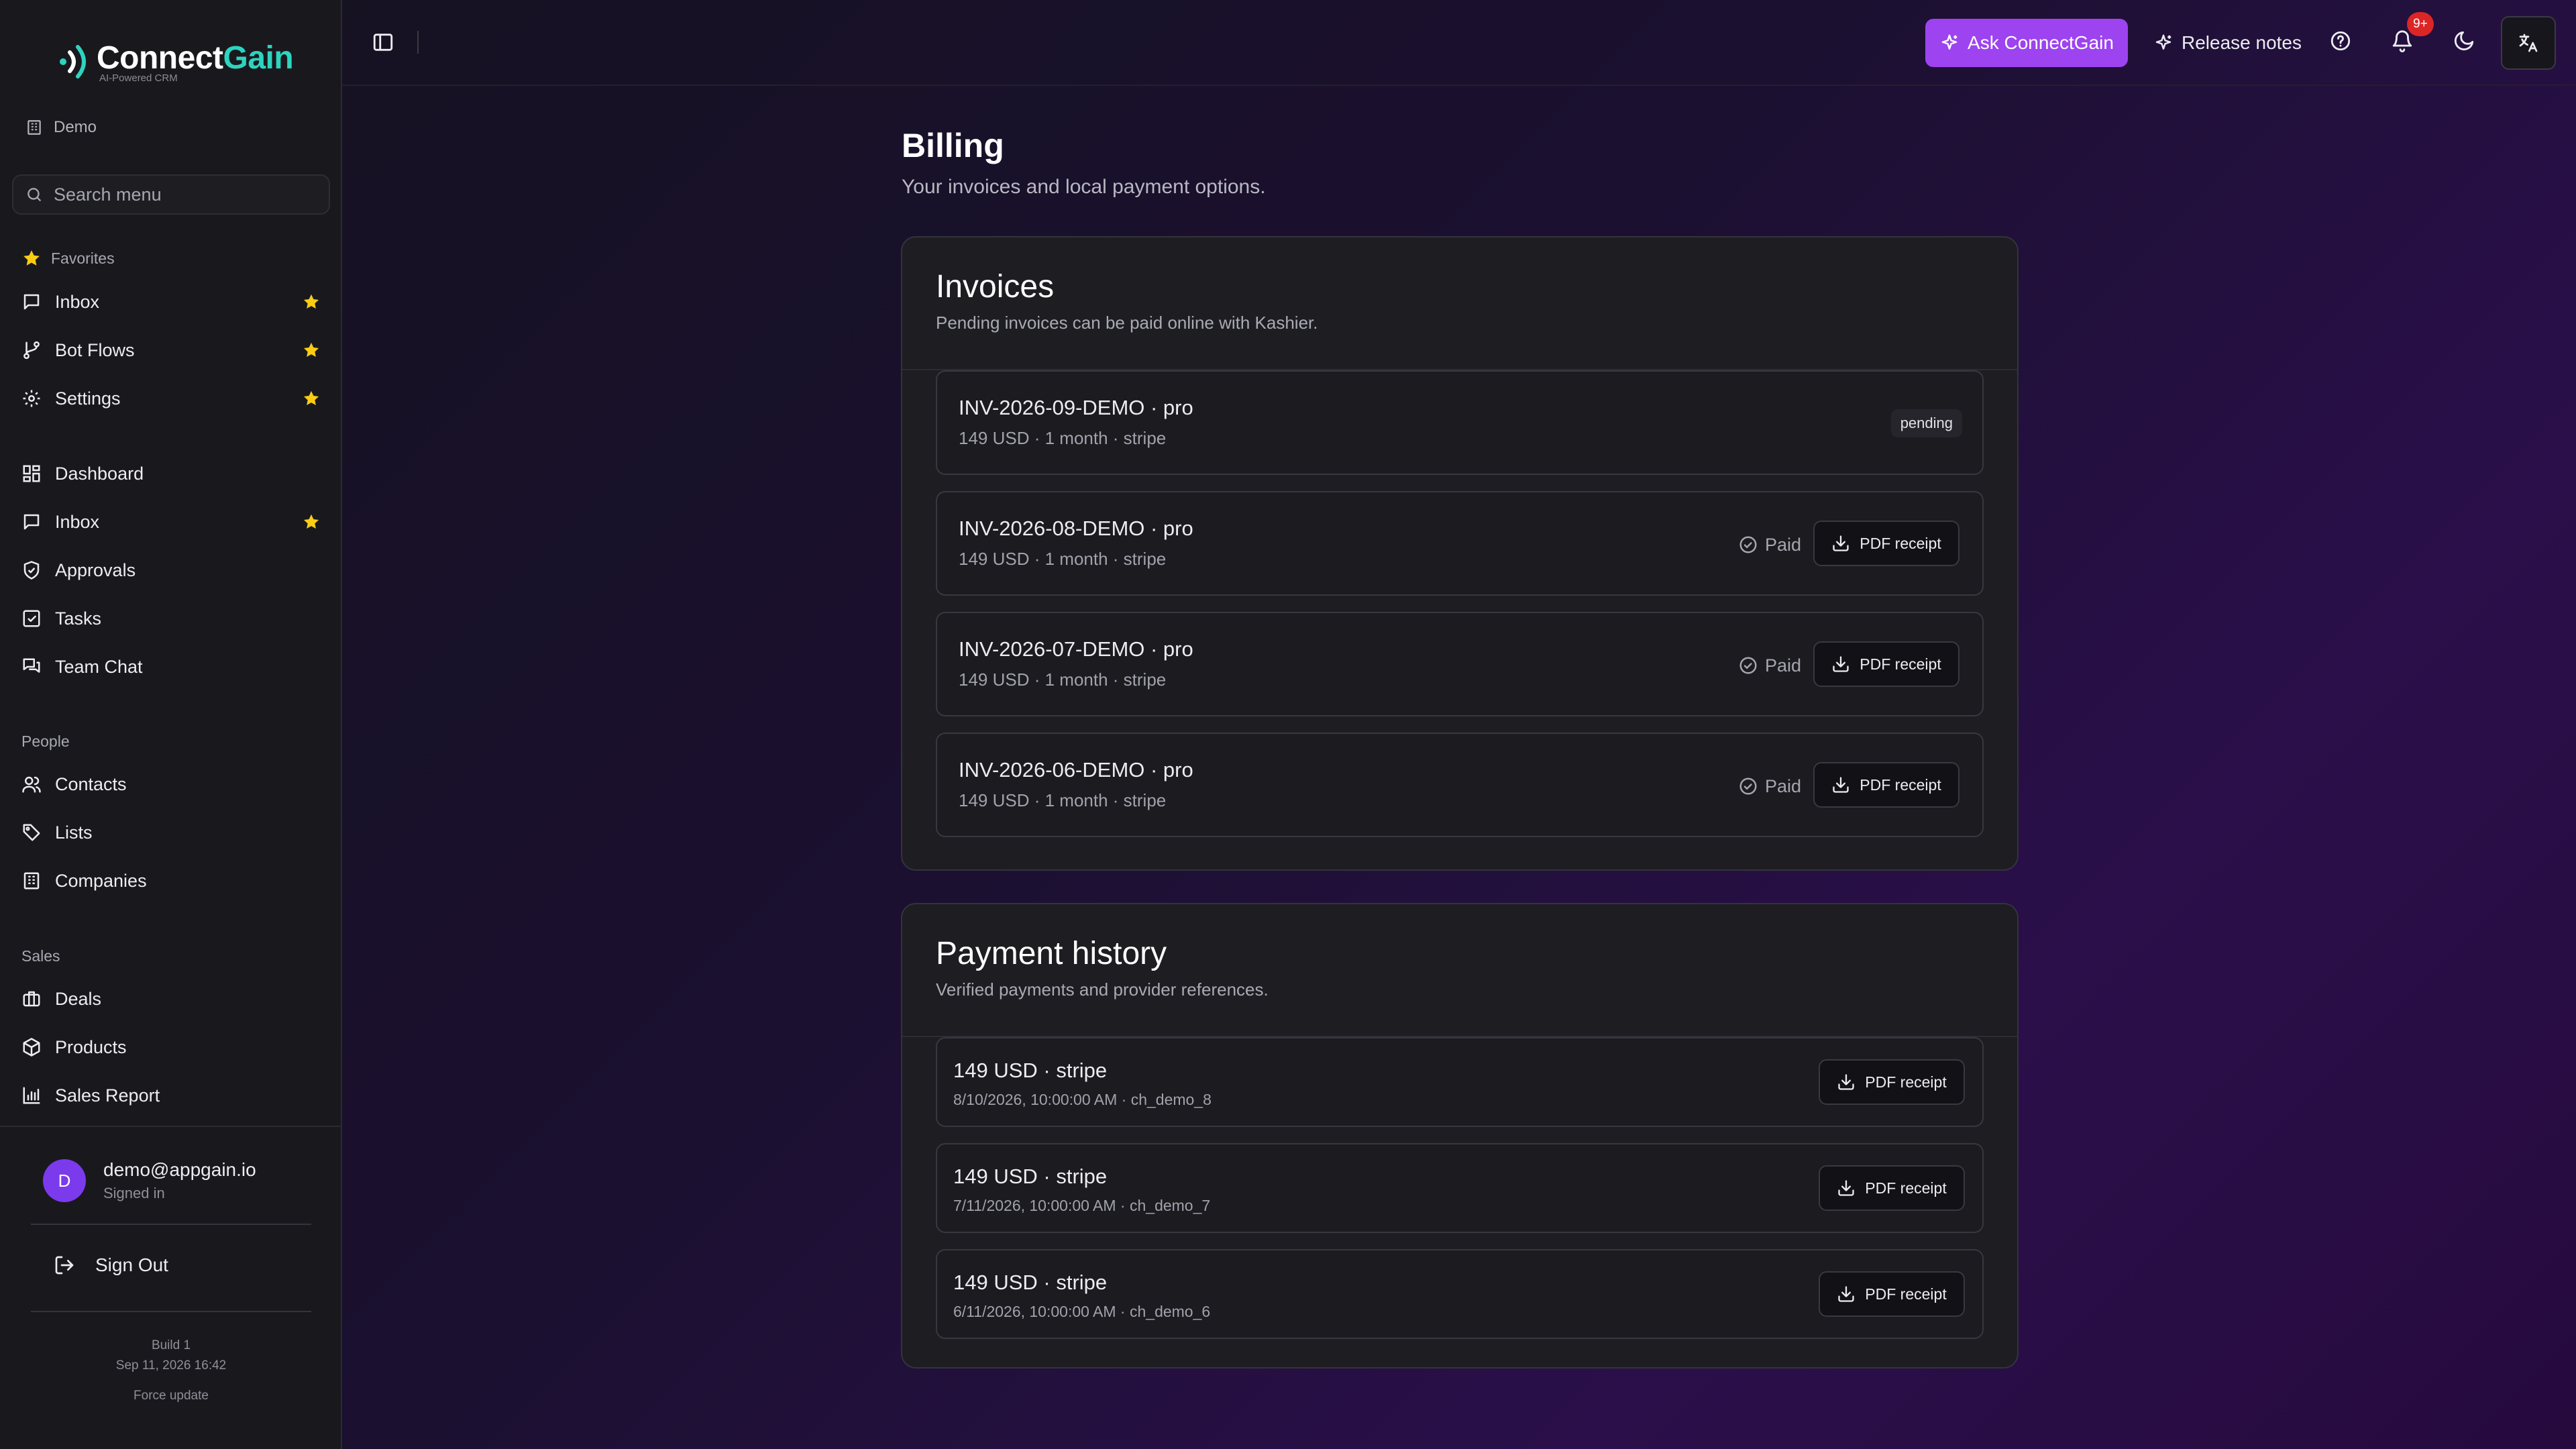 The image size is (2576, 1449). Describe the element at coordinates (171, 1047) in the screenshot. I see `sidebar-item-products: Products` at that location.